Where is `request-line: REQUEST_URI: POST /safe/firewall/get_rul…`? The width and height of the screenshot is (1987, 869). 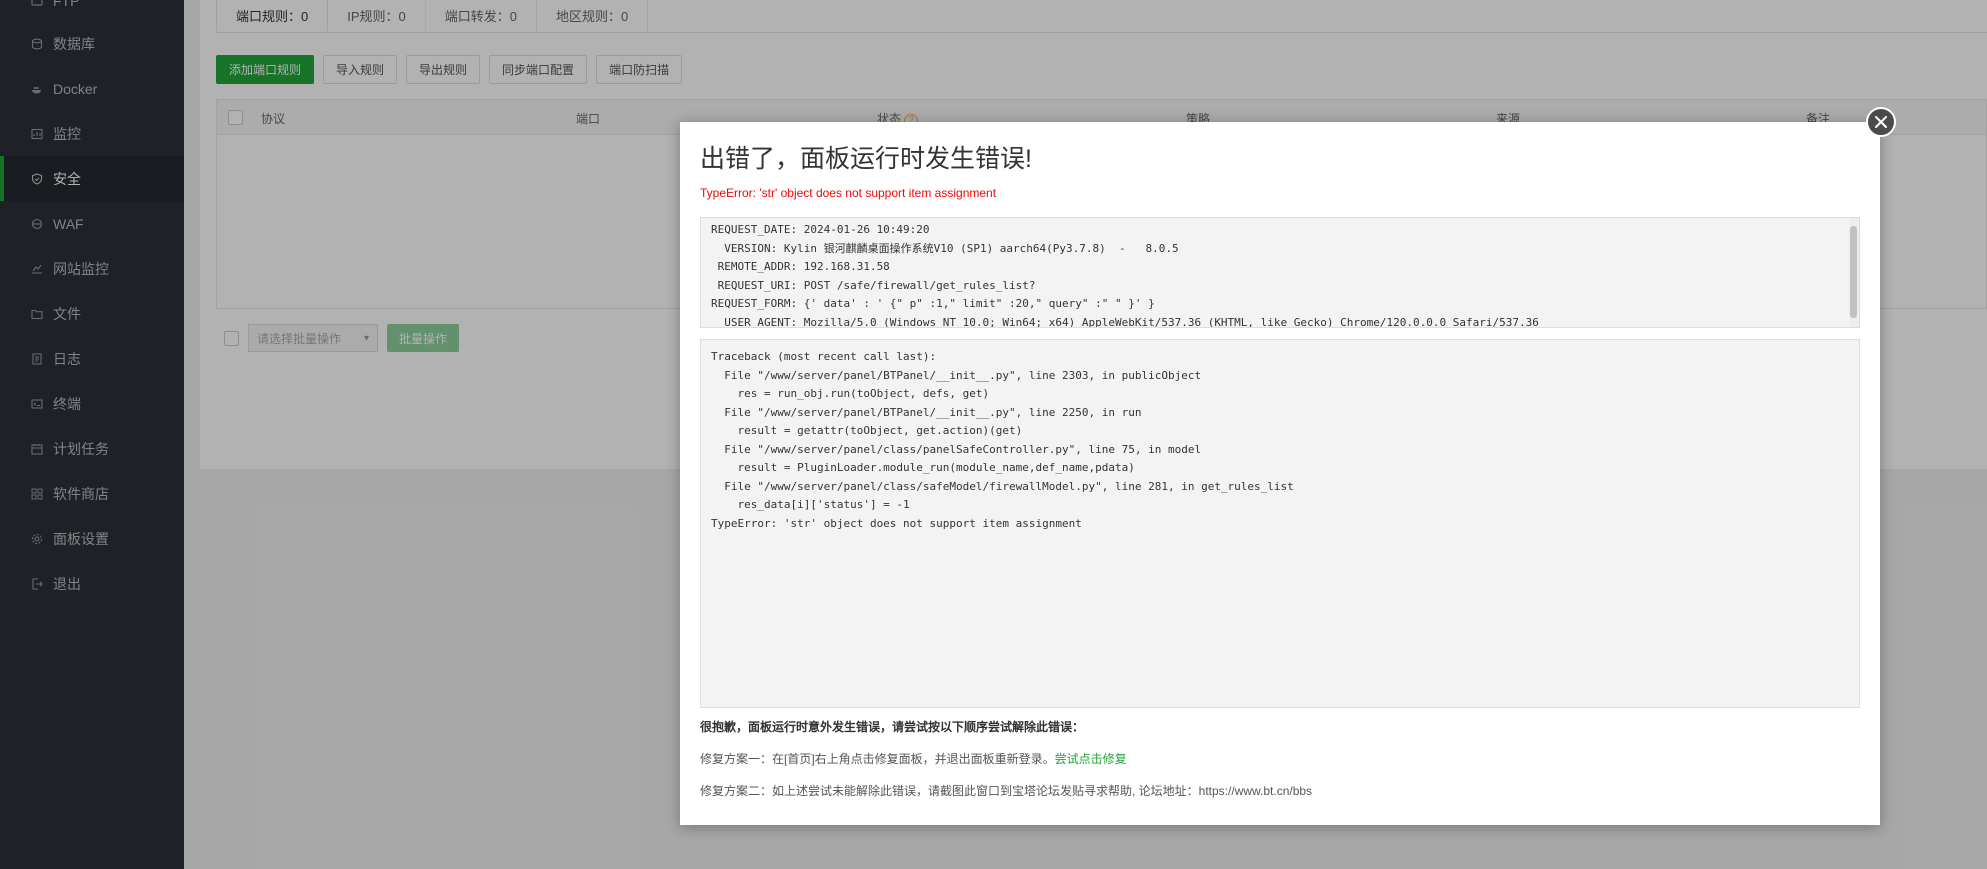 request-line: REQUEST_URI: POST /safe/firewall/get_rul… is located at coordinates (873, 285).